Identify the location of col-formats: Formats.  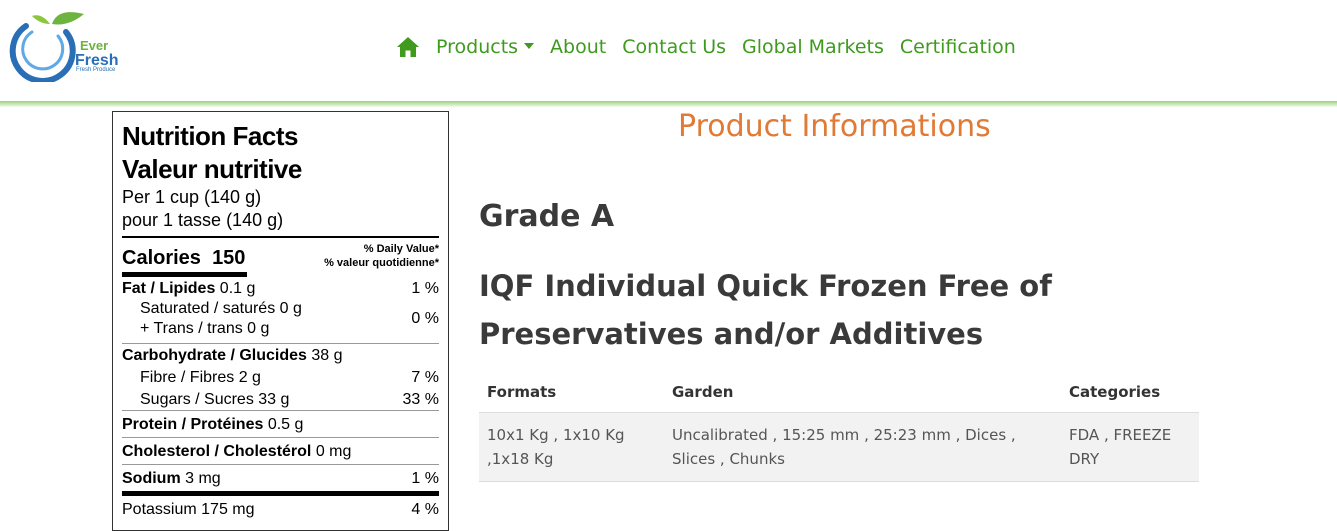
(571, 392).